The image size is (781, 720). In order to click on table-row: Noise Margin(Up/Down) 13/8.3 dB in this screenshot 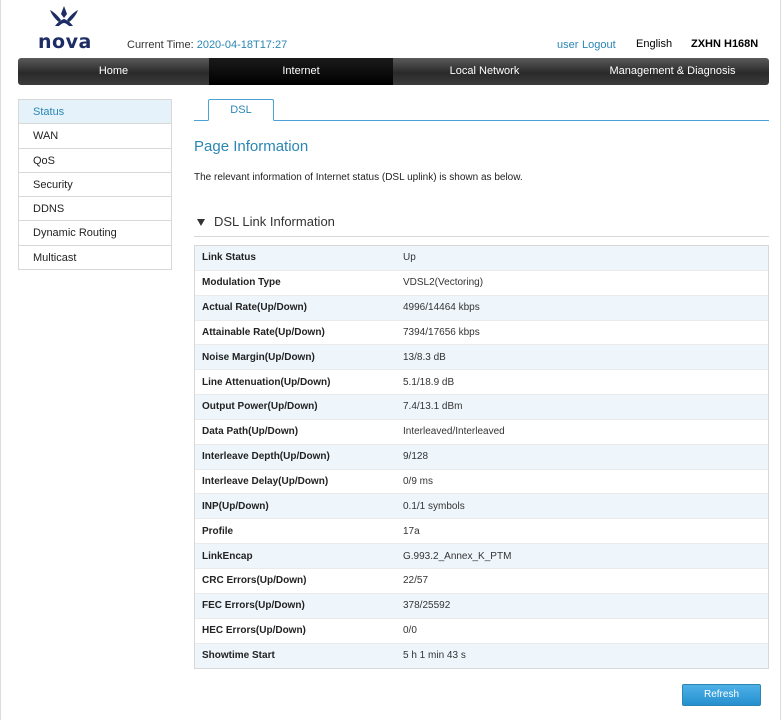, I will do `click(481, 358)`.